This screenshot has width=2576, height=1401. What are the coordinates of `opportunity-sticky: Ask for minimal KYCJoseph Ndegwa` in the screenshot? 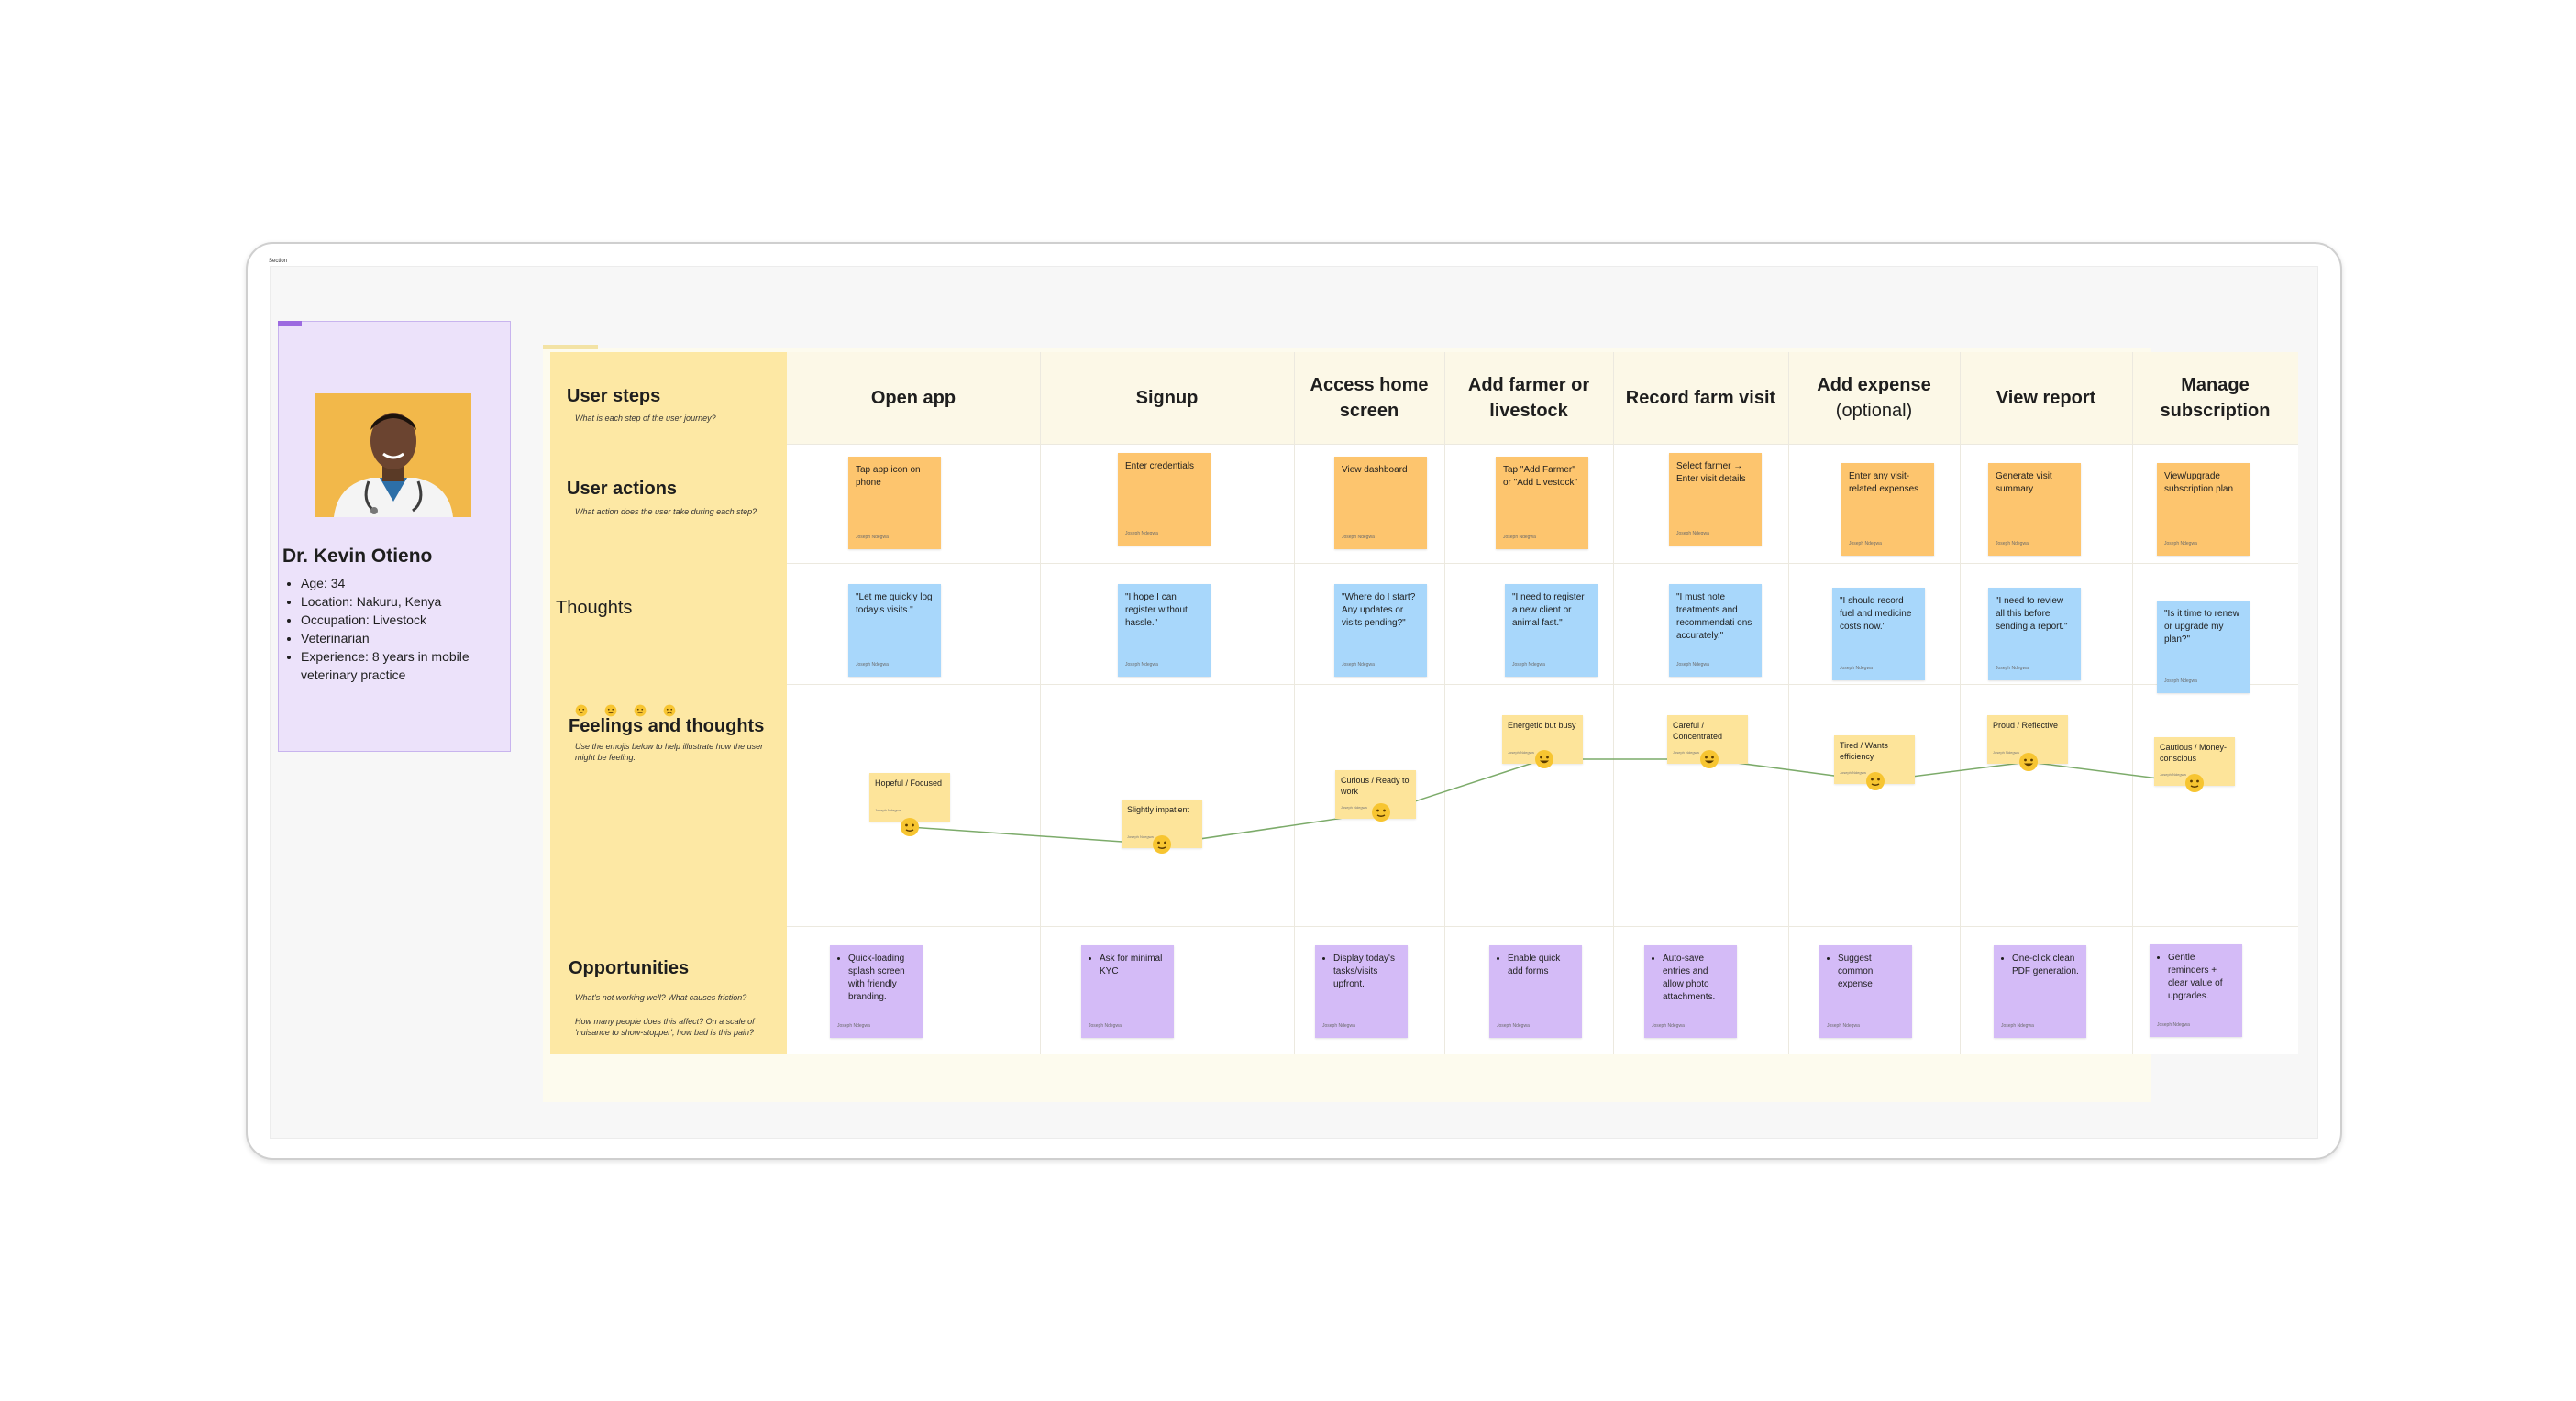 It's located at (1127, 992).